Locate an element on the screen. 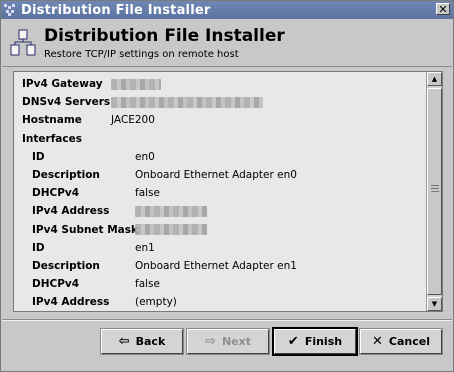  property-row: Description Onboard Ethernet Adapter en0 is located at coordinates (220, 176).